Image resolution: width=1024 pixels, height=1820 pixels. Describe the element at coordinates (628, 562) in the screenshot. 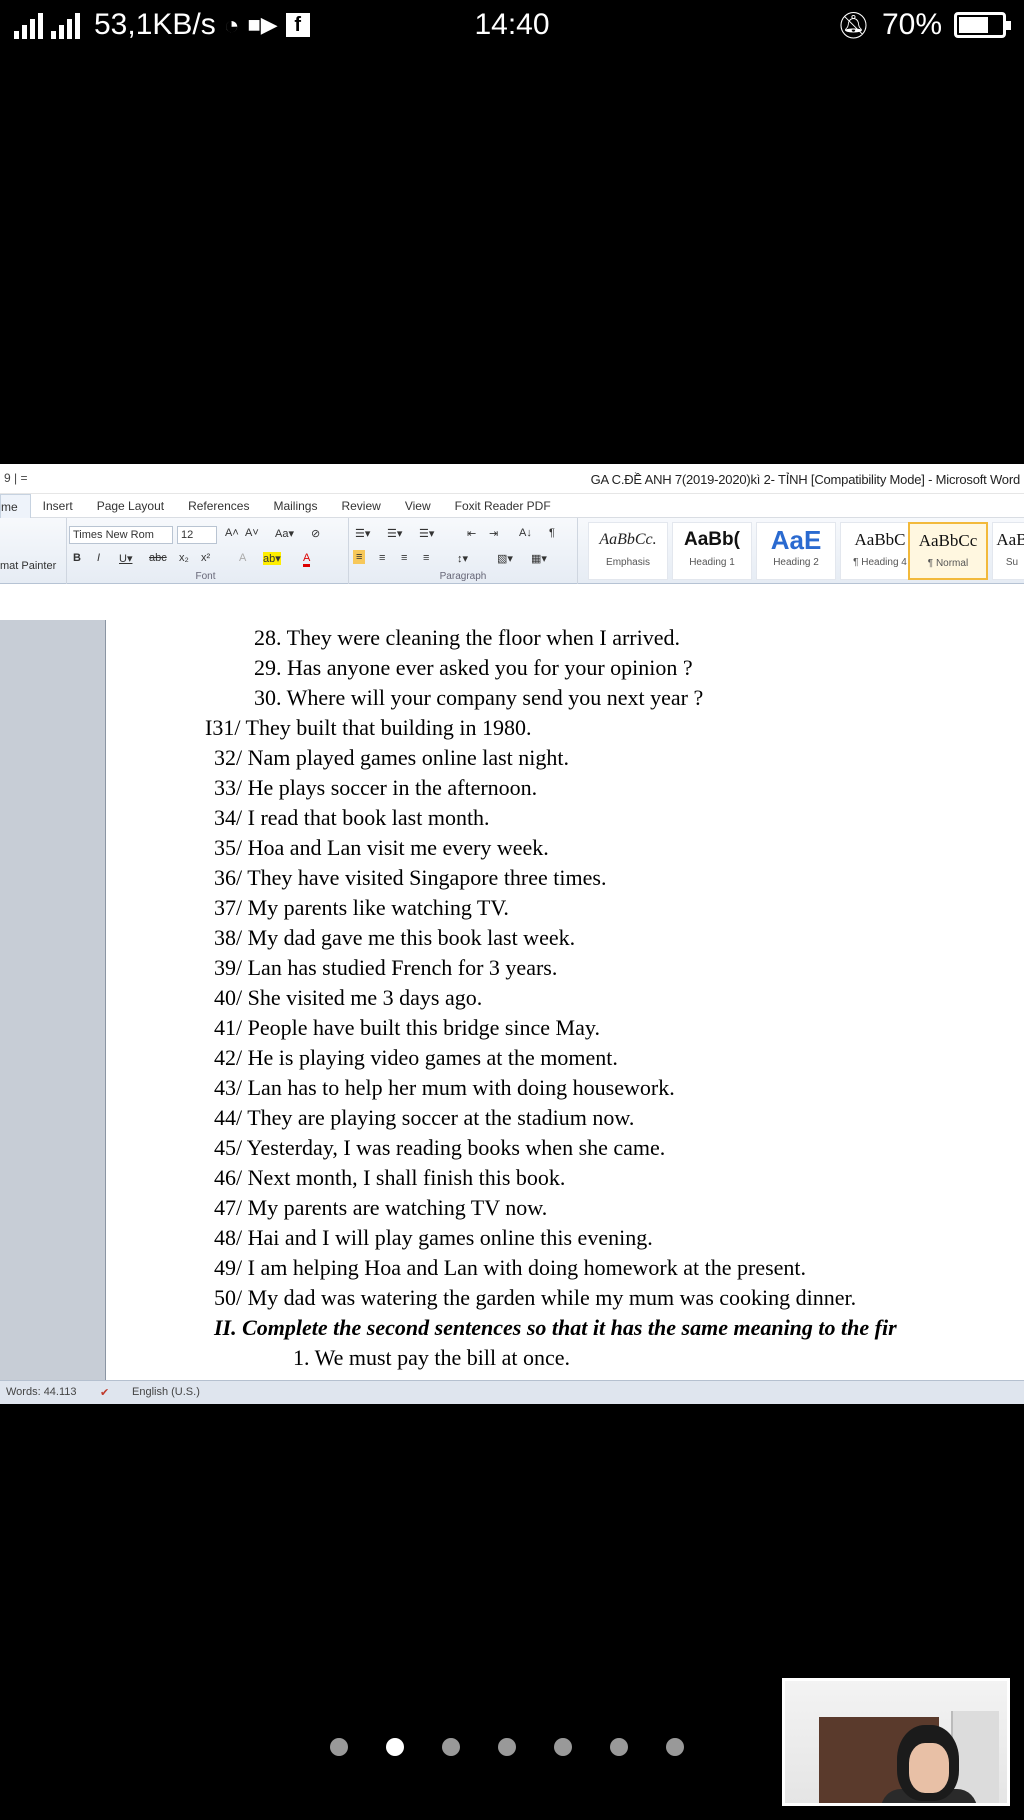

I see `style-name: Emphasis` at that location.